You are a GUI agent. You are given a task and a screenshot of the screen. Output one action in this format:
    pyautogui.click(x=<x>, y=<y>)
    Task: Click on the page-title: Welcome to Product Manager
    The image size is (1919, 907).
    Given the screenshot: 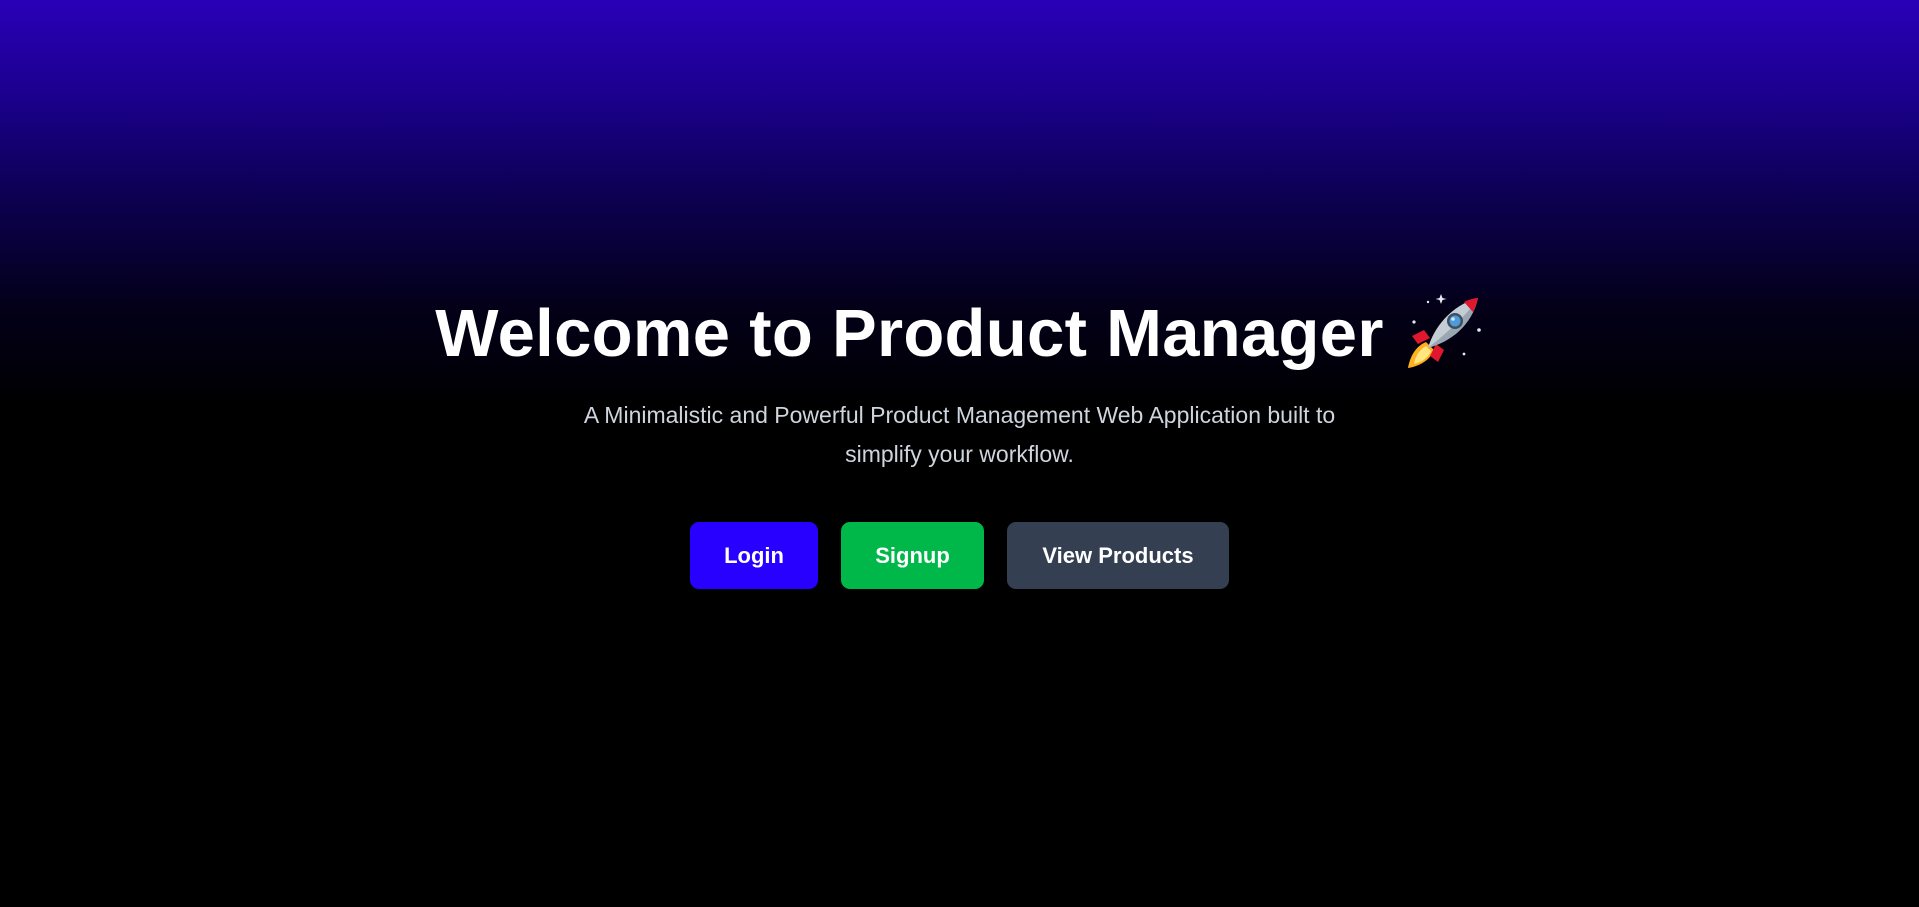 What is the action you would take?
    pyautogui.click(x=959, y=334)
    